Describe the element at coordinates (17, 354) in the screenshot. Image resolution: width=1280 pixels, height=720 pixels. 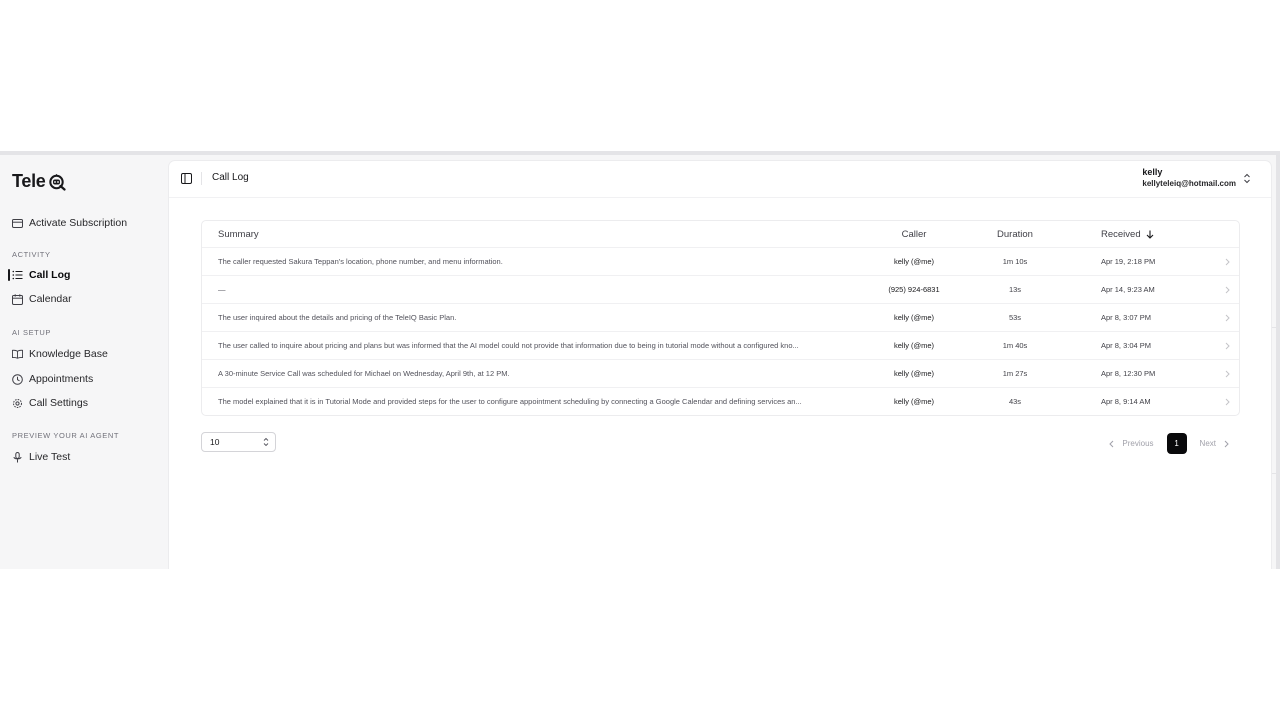
I see `book-icon` at that location.